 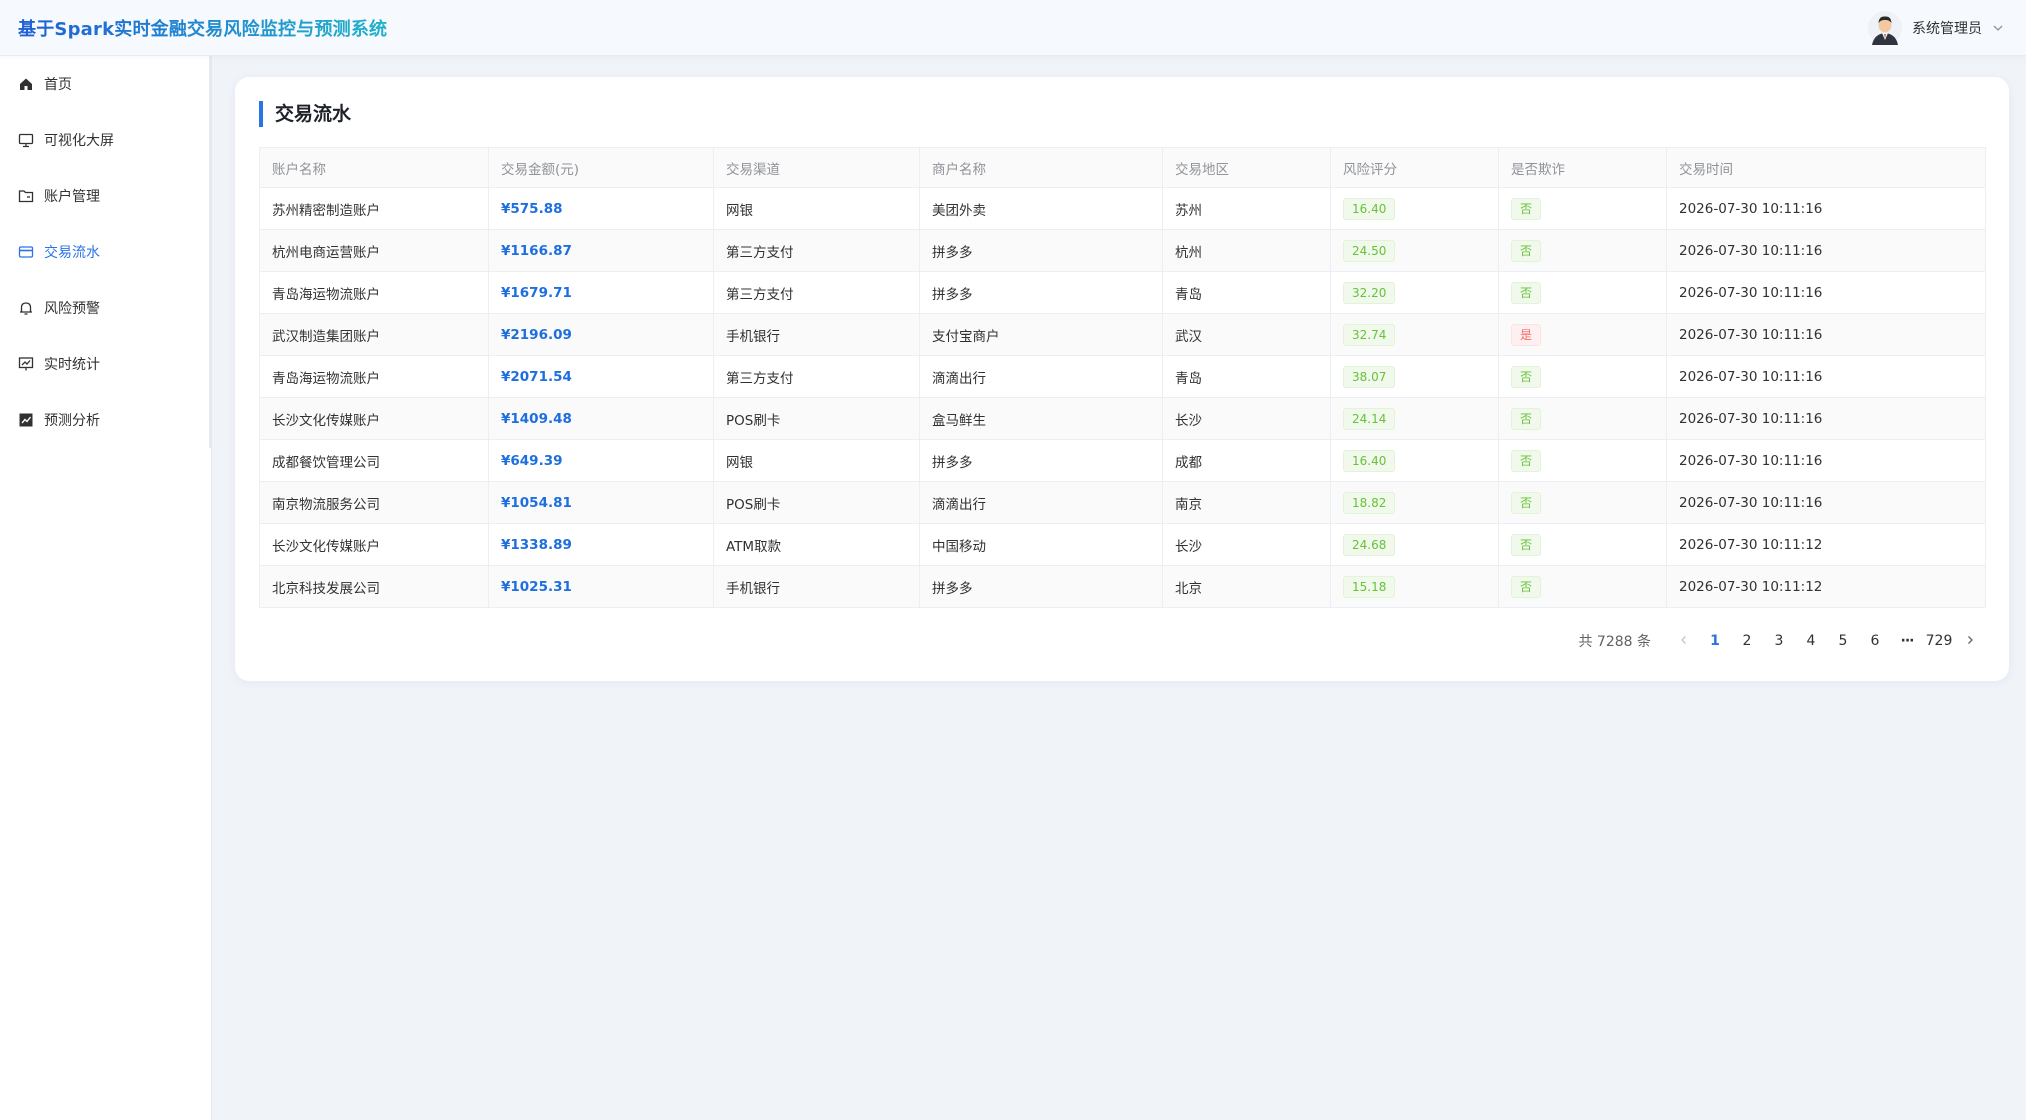 I want to click on chevron-right-icon, so click(x=1970, y=640).